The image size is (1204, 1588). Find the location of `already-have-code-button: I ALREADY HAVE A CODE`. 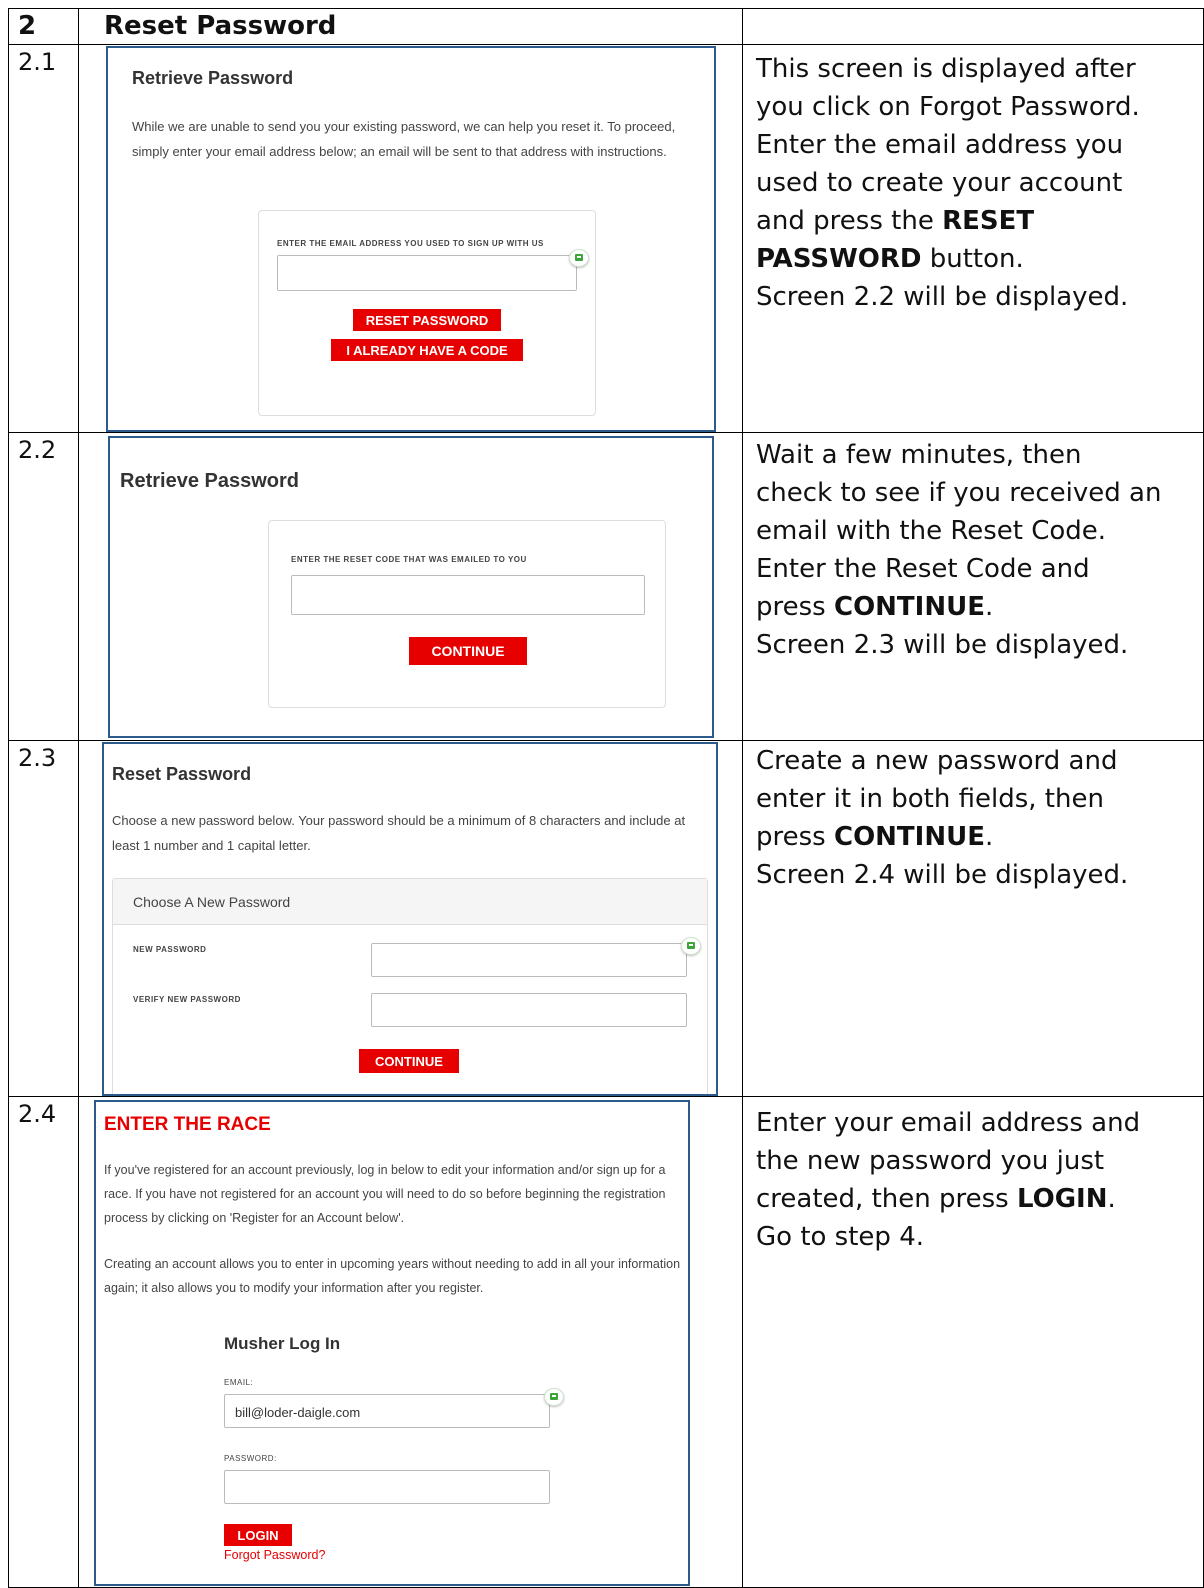

already-have-code-button: I ALREADY HAVE A CODE is located at coordinates (427, 350).